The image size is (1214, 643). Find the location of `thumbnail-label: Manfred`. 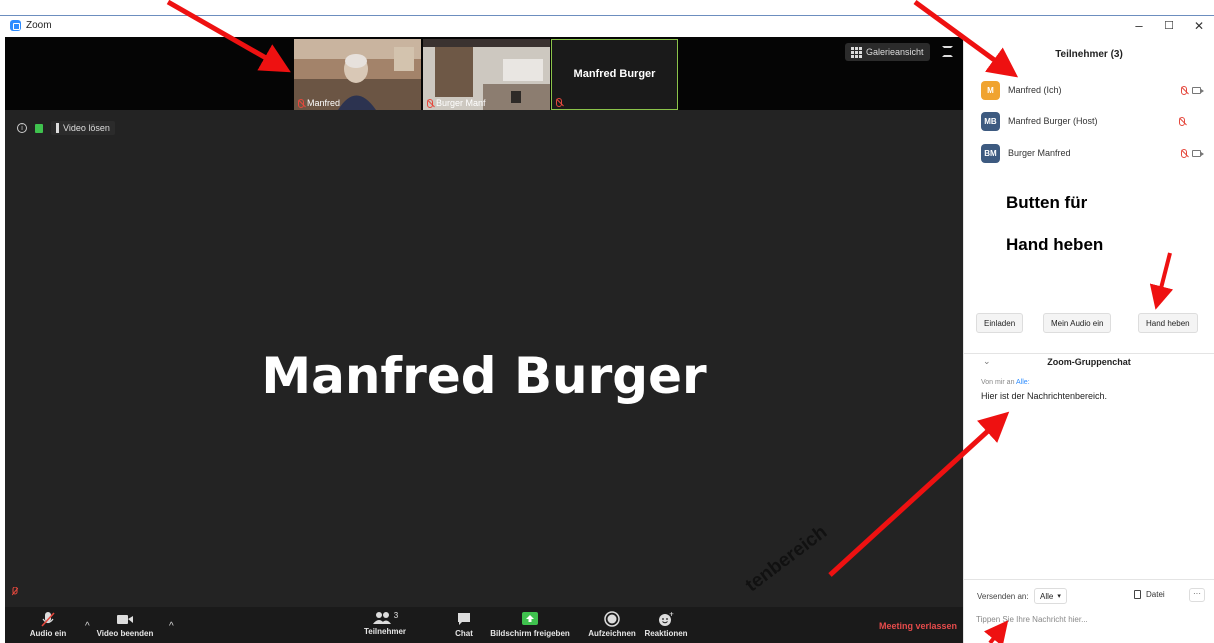

thumbnail-label: Manfred is located at coordinates (319, 103).